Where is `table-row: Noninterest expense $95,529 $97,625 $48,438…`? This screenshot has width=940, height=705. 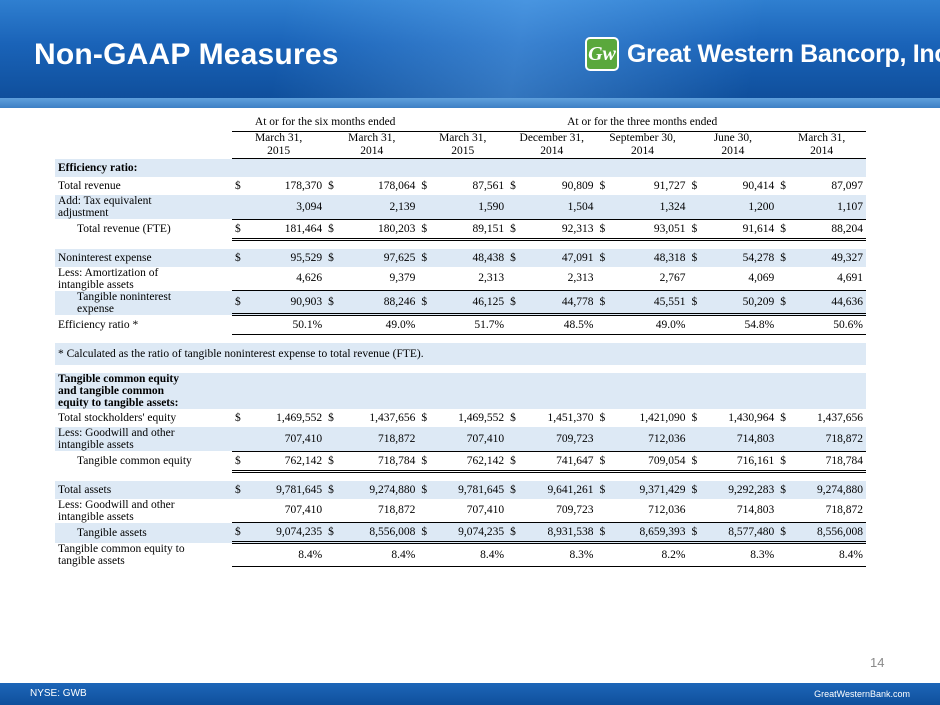 table-row: Noninterest expense $95,529 $97,625 $48,438… is located at coordinates (460, 257).